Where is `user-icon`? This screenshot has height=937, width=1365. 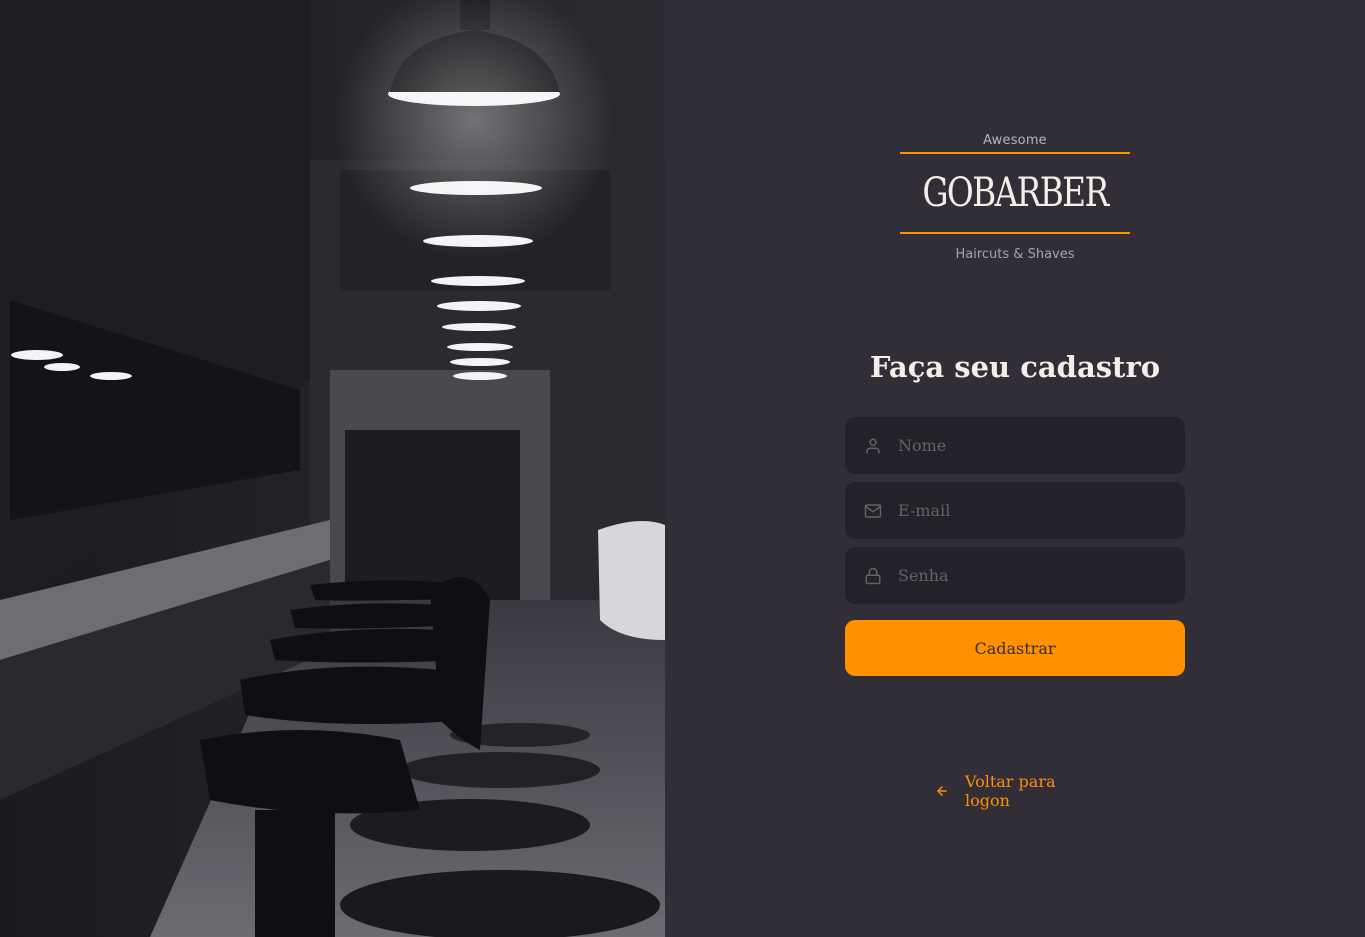
user-icon is located at coordinates (873, 446).